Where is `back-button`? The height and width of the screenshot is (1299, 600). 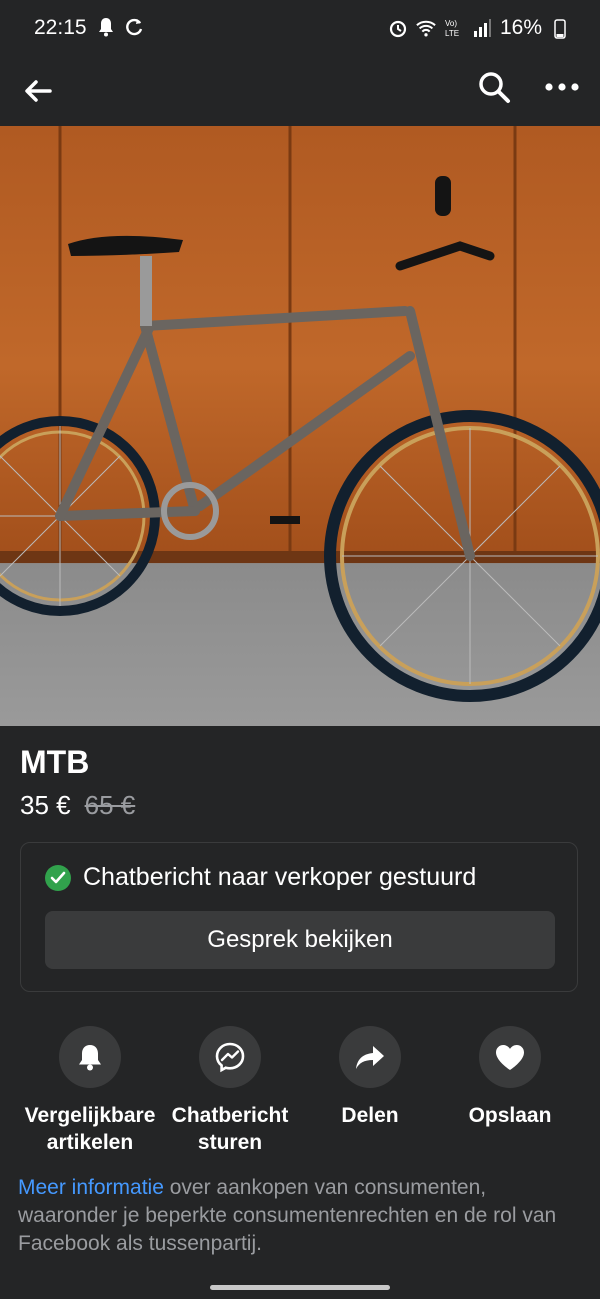 back-button is located at coordinates (38, 91).